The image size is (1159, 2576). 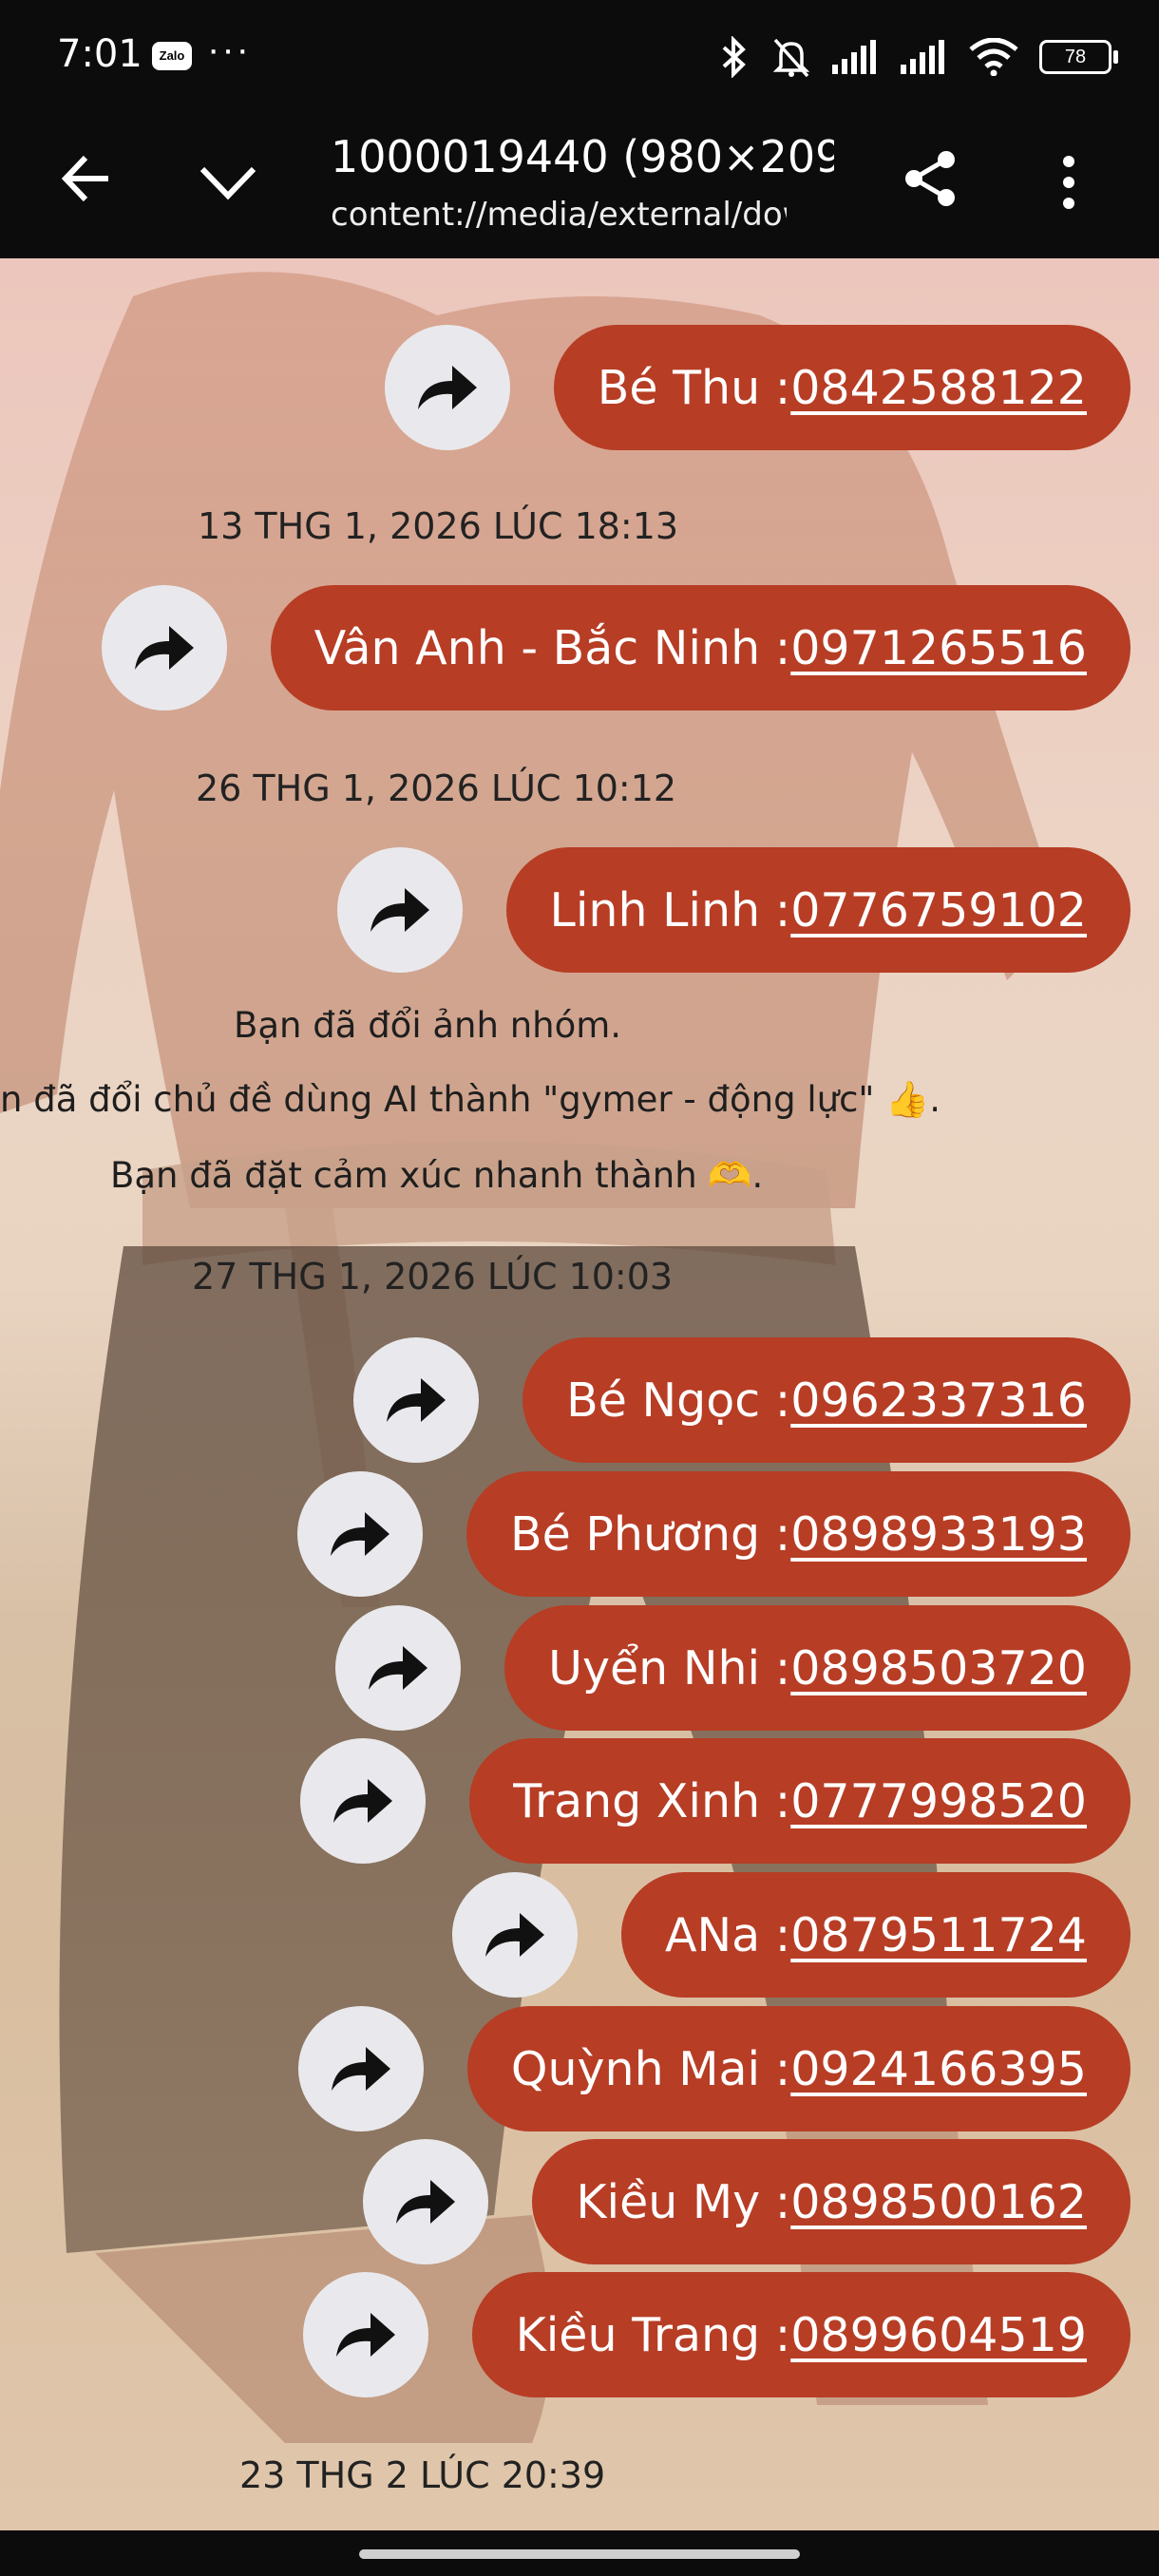 I want to click on navigation-bar, so click(x=579, y=2553).